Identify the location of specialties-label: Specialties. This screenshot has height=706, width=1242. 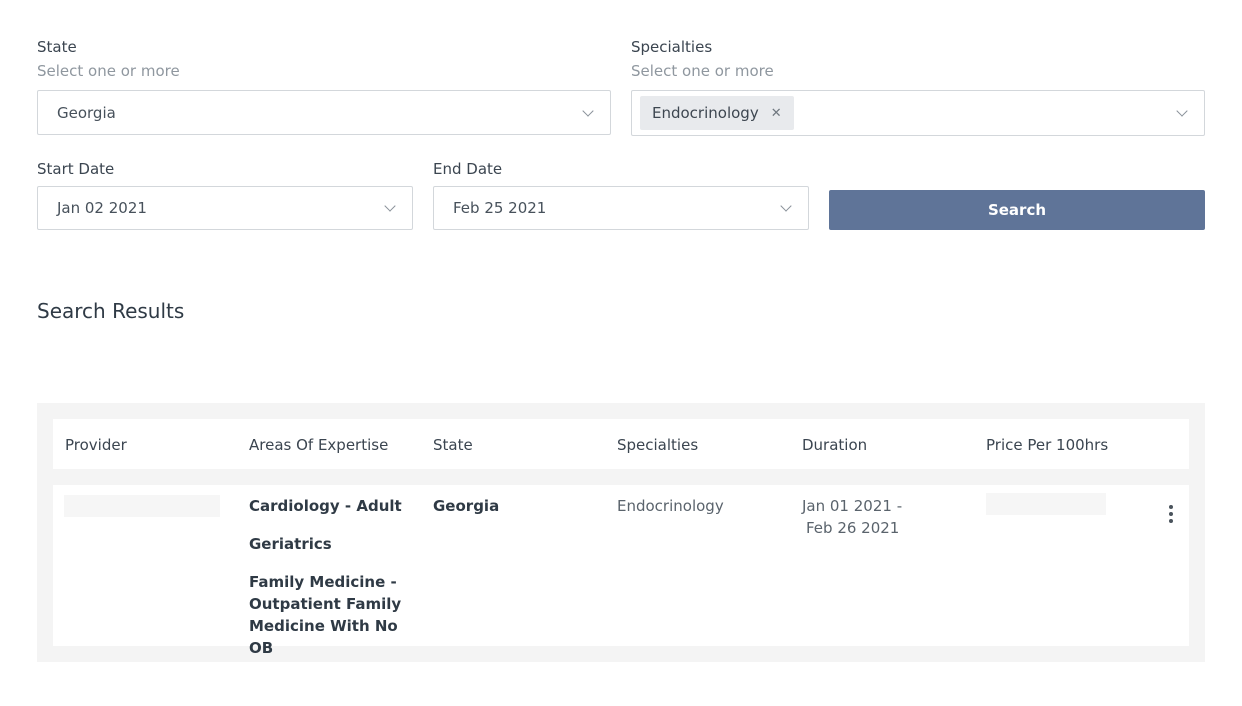
(672, 47).